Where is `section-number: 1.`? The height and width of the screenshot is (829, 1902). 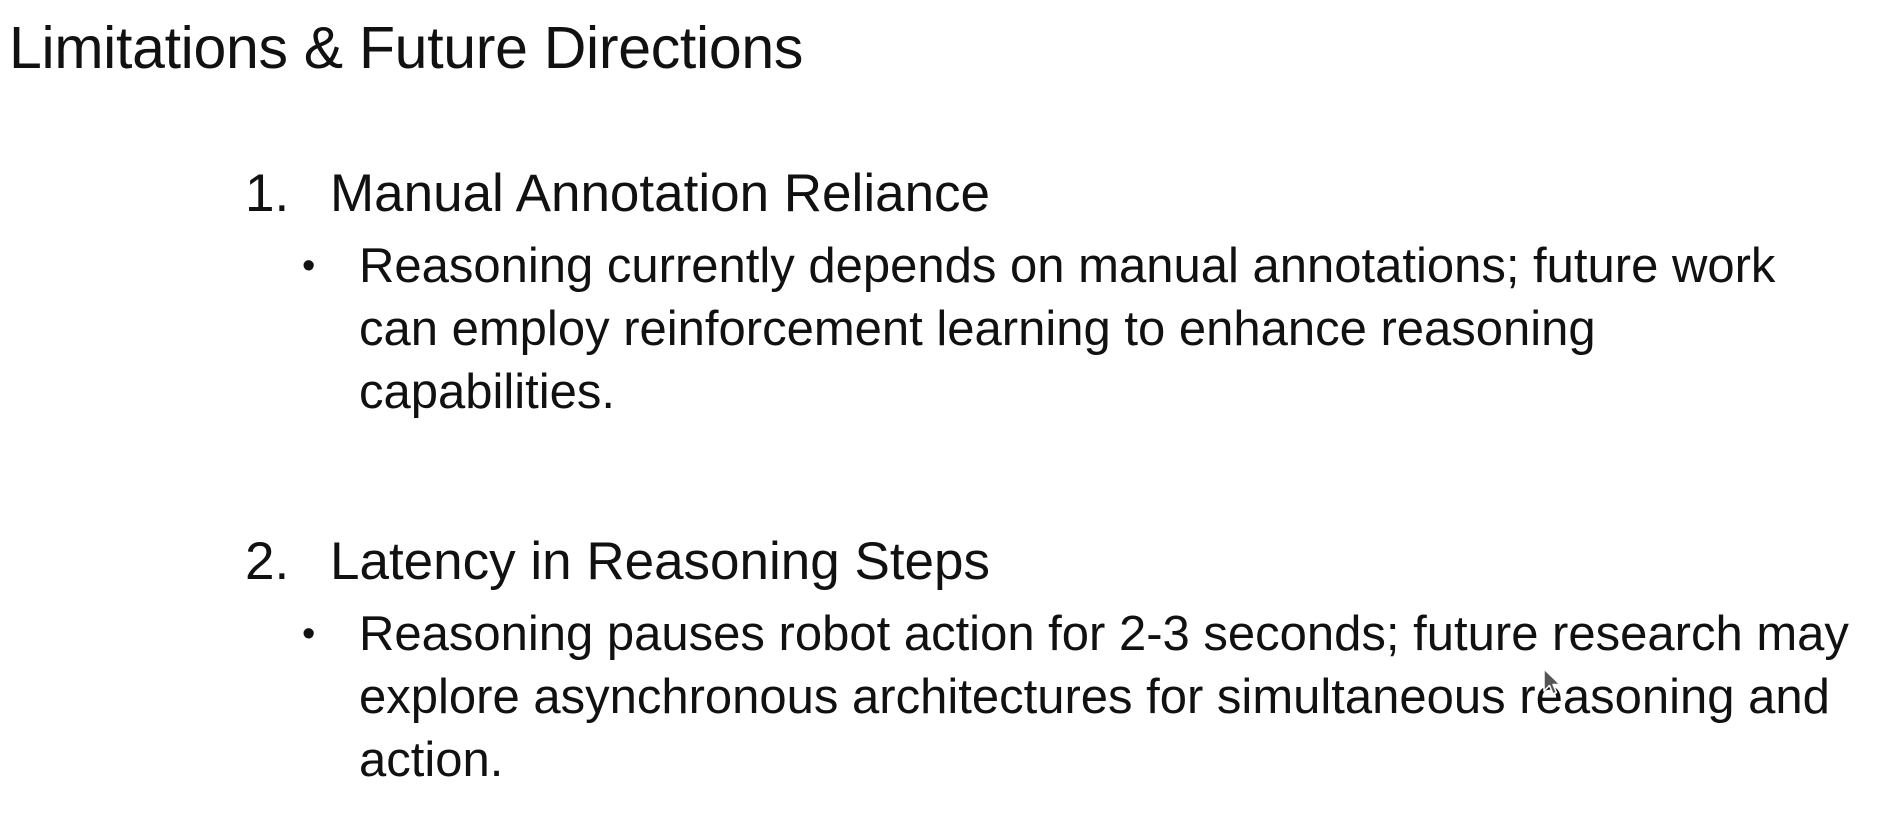
section-number: 1. is located at coordinates (267, 193).